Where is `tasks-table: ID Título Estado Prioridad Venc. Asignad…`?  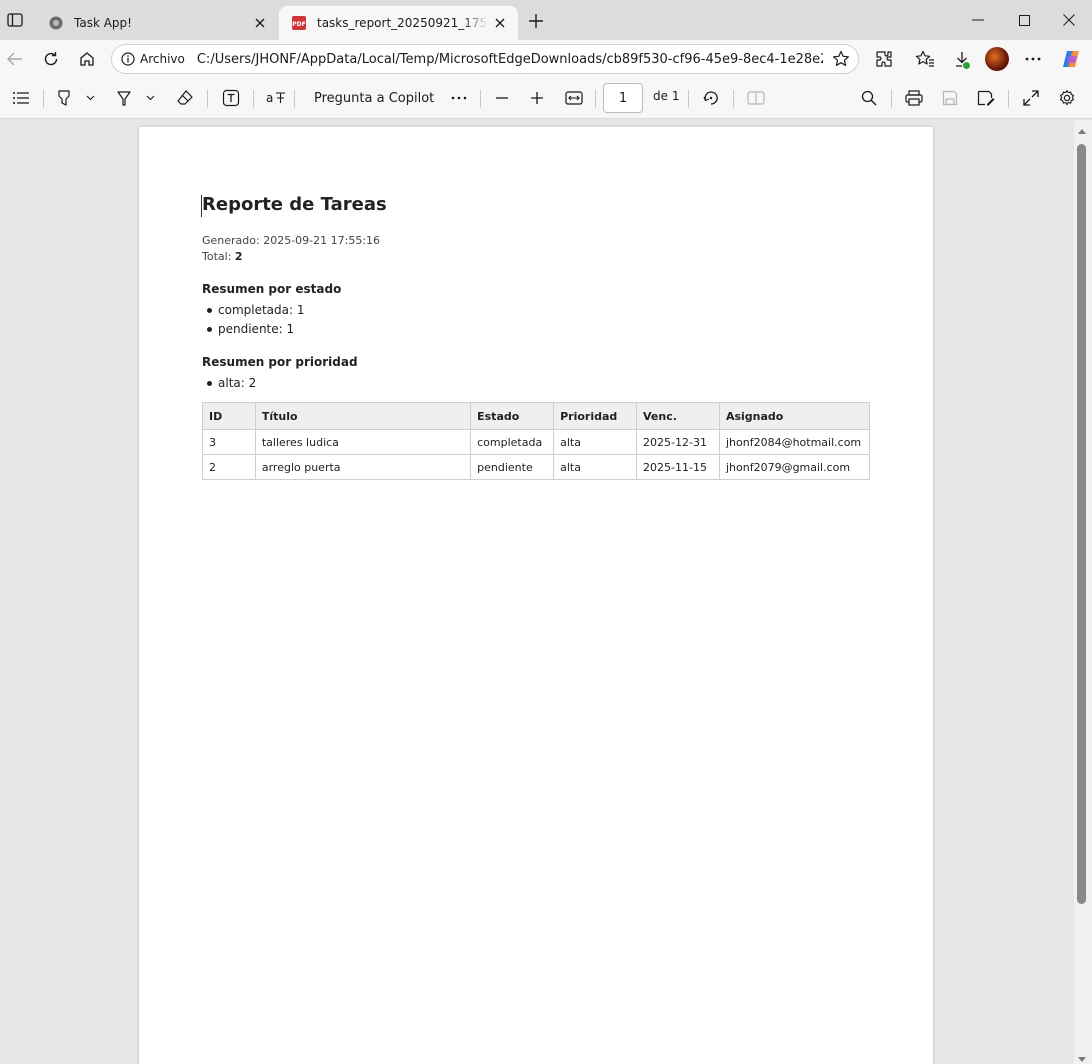 tasks-table: ID Título Estado Prioridad Venc. Asignad… is located at coordinates (536, 441).